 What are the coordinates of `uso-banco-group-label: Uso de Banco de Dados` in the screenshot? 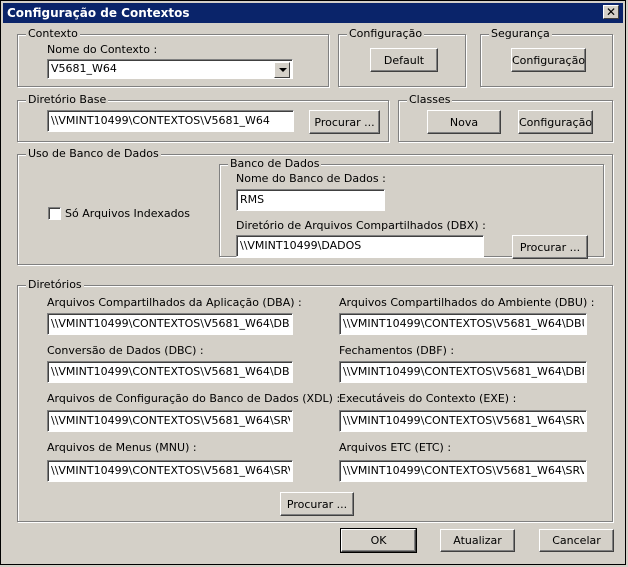 It's located at (93, 154).